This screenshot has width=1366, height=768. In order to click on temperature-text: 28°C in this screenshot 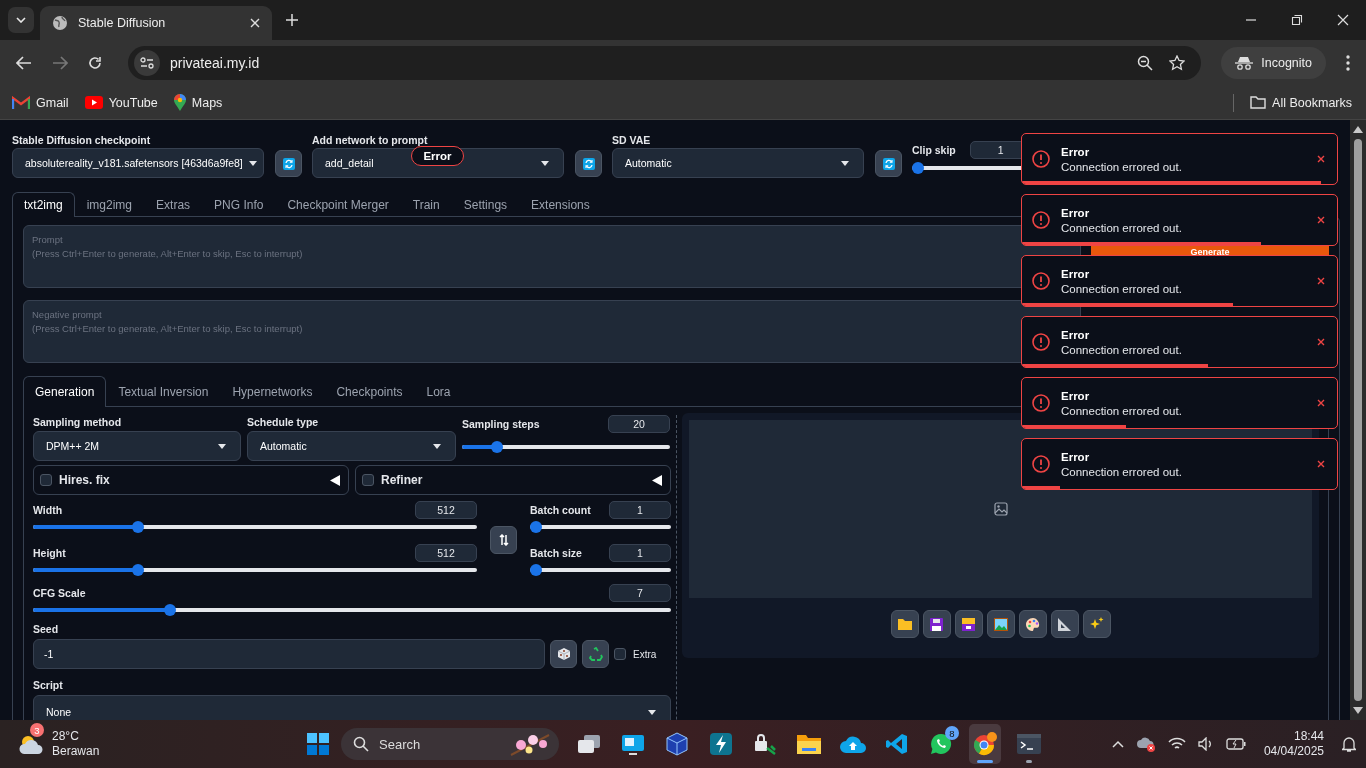, I will do `click(66, 736)`.